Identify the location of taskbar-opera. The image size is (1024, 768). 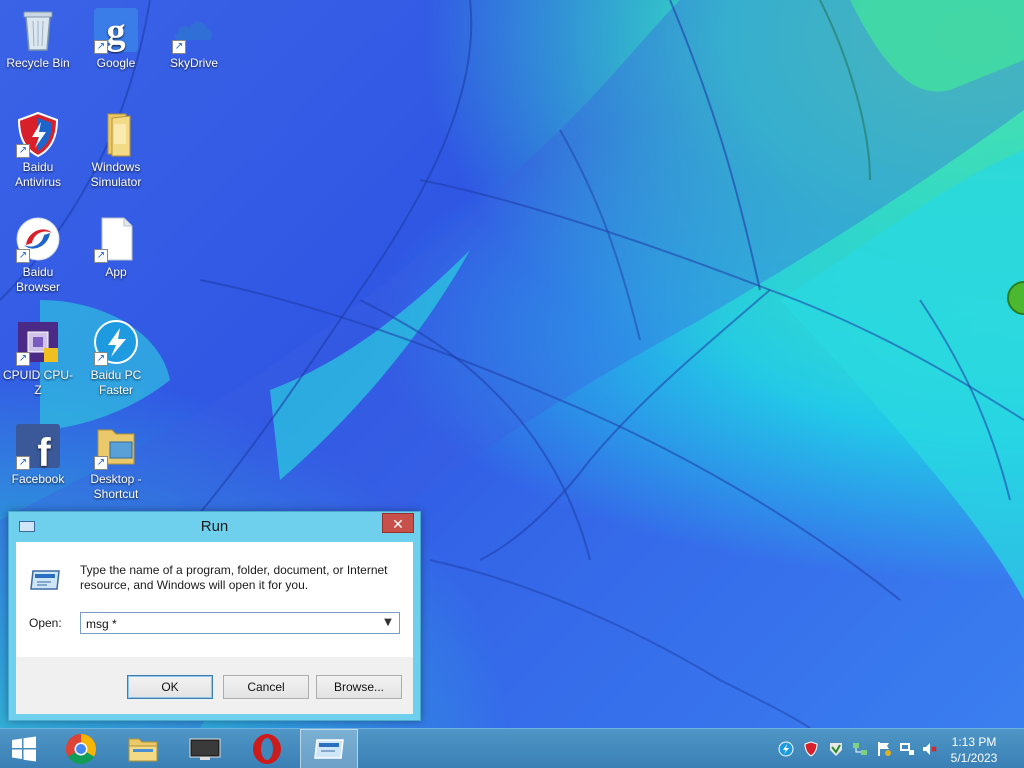
(267, 748).